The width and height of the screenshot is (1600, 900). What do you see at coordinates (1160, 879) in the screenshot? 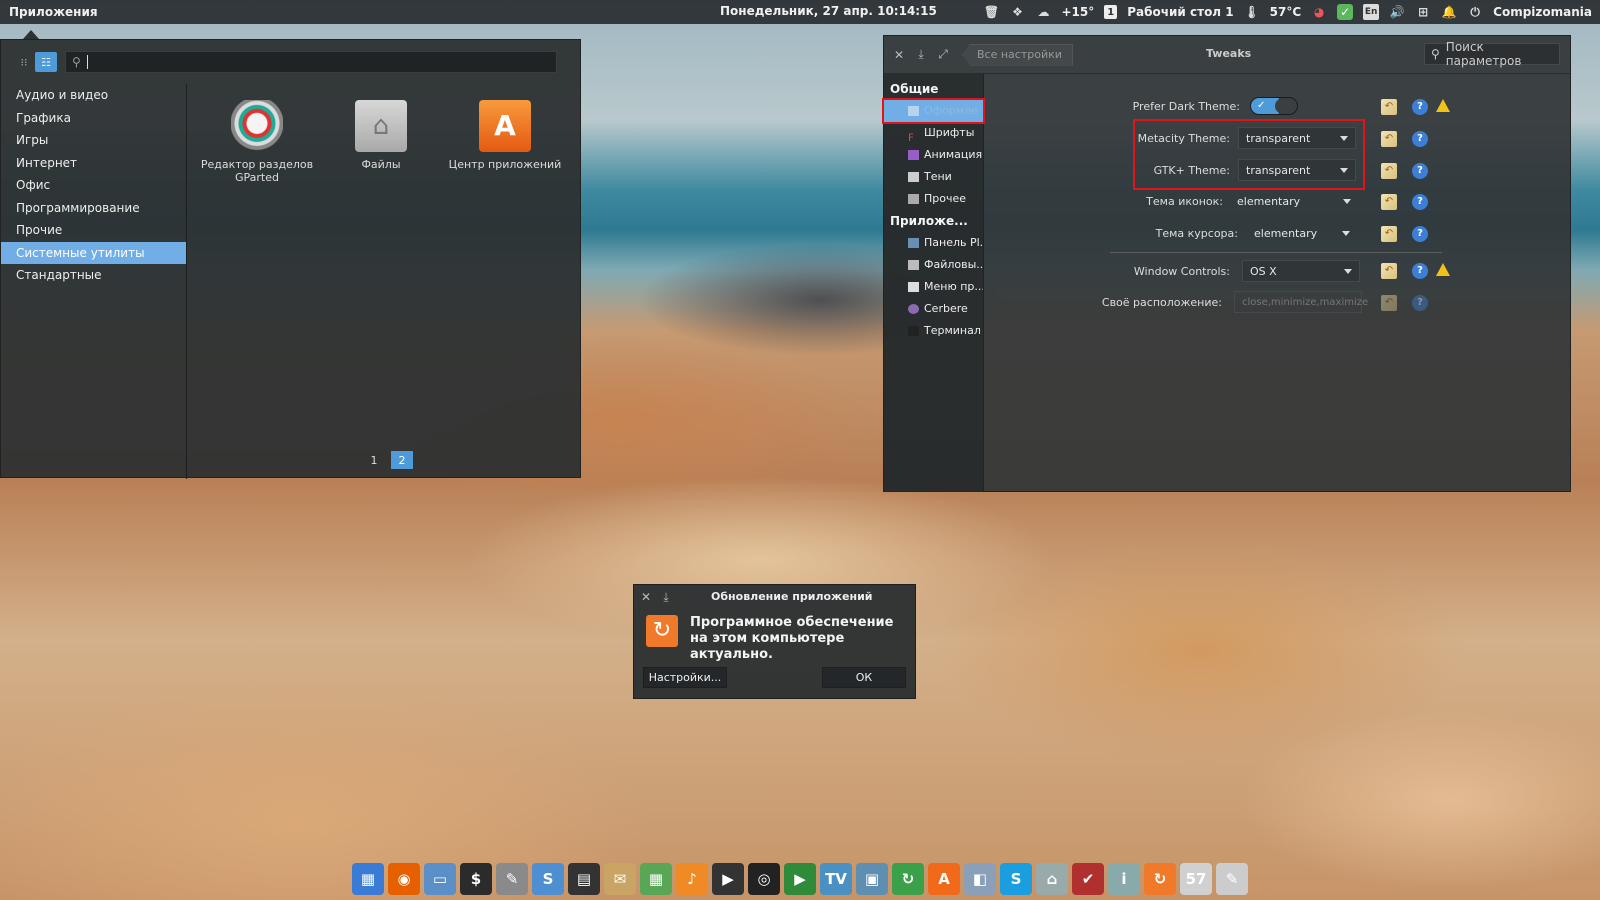
I see `update-icon: ↻` at bounding box center [1160, 879].